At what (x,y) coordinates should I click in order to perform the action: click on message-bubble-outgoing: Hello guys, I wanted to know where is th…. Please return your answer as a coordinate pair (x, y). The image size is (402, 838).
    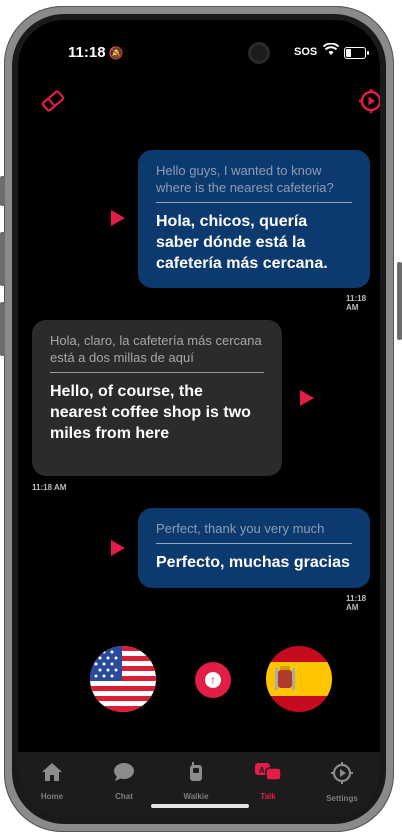
    Looking at the image, I should click on (254, 219).